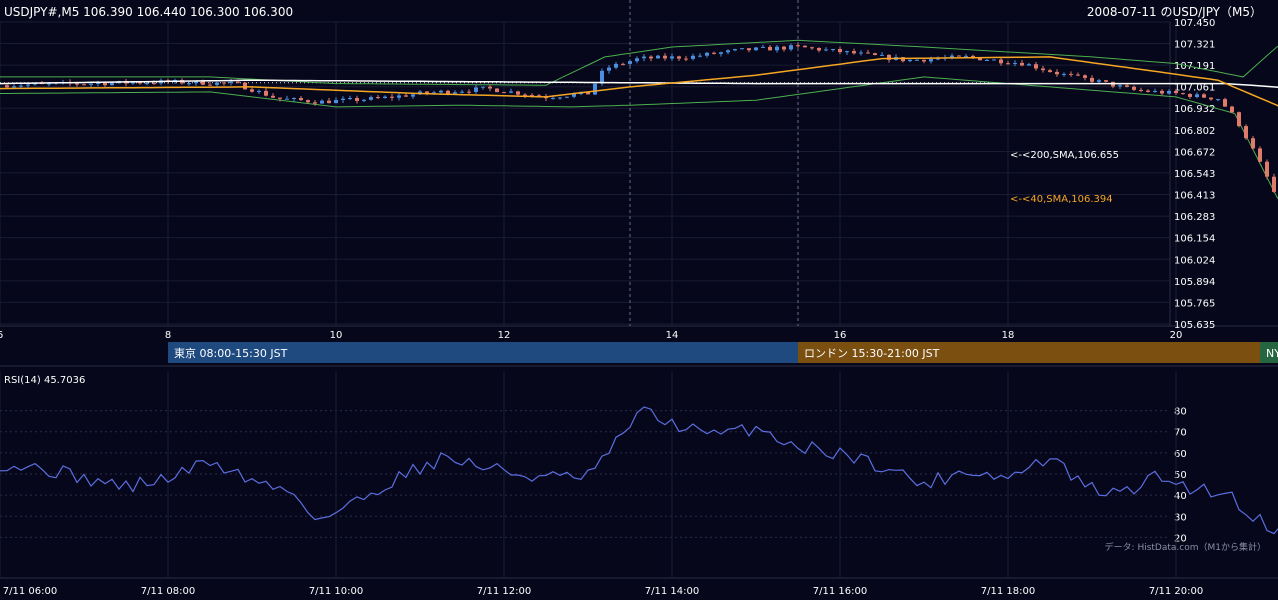  What do you see at coordinates (1272, 353) in the screenshot?
I see `session-label: NY 21:00-06:00 JST` at bounding box center [1272, 353].